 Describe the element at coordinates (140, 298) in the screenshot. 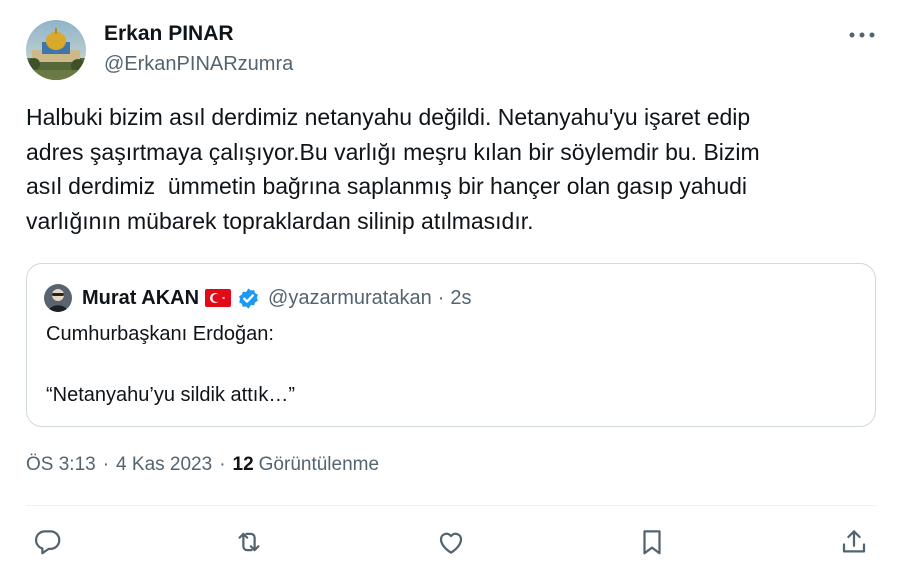

I see `quoted-author-name: Murat AKAN` at that location.